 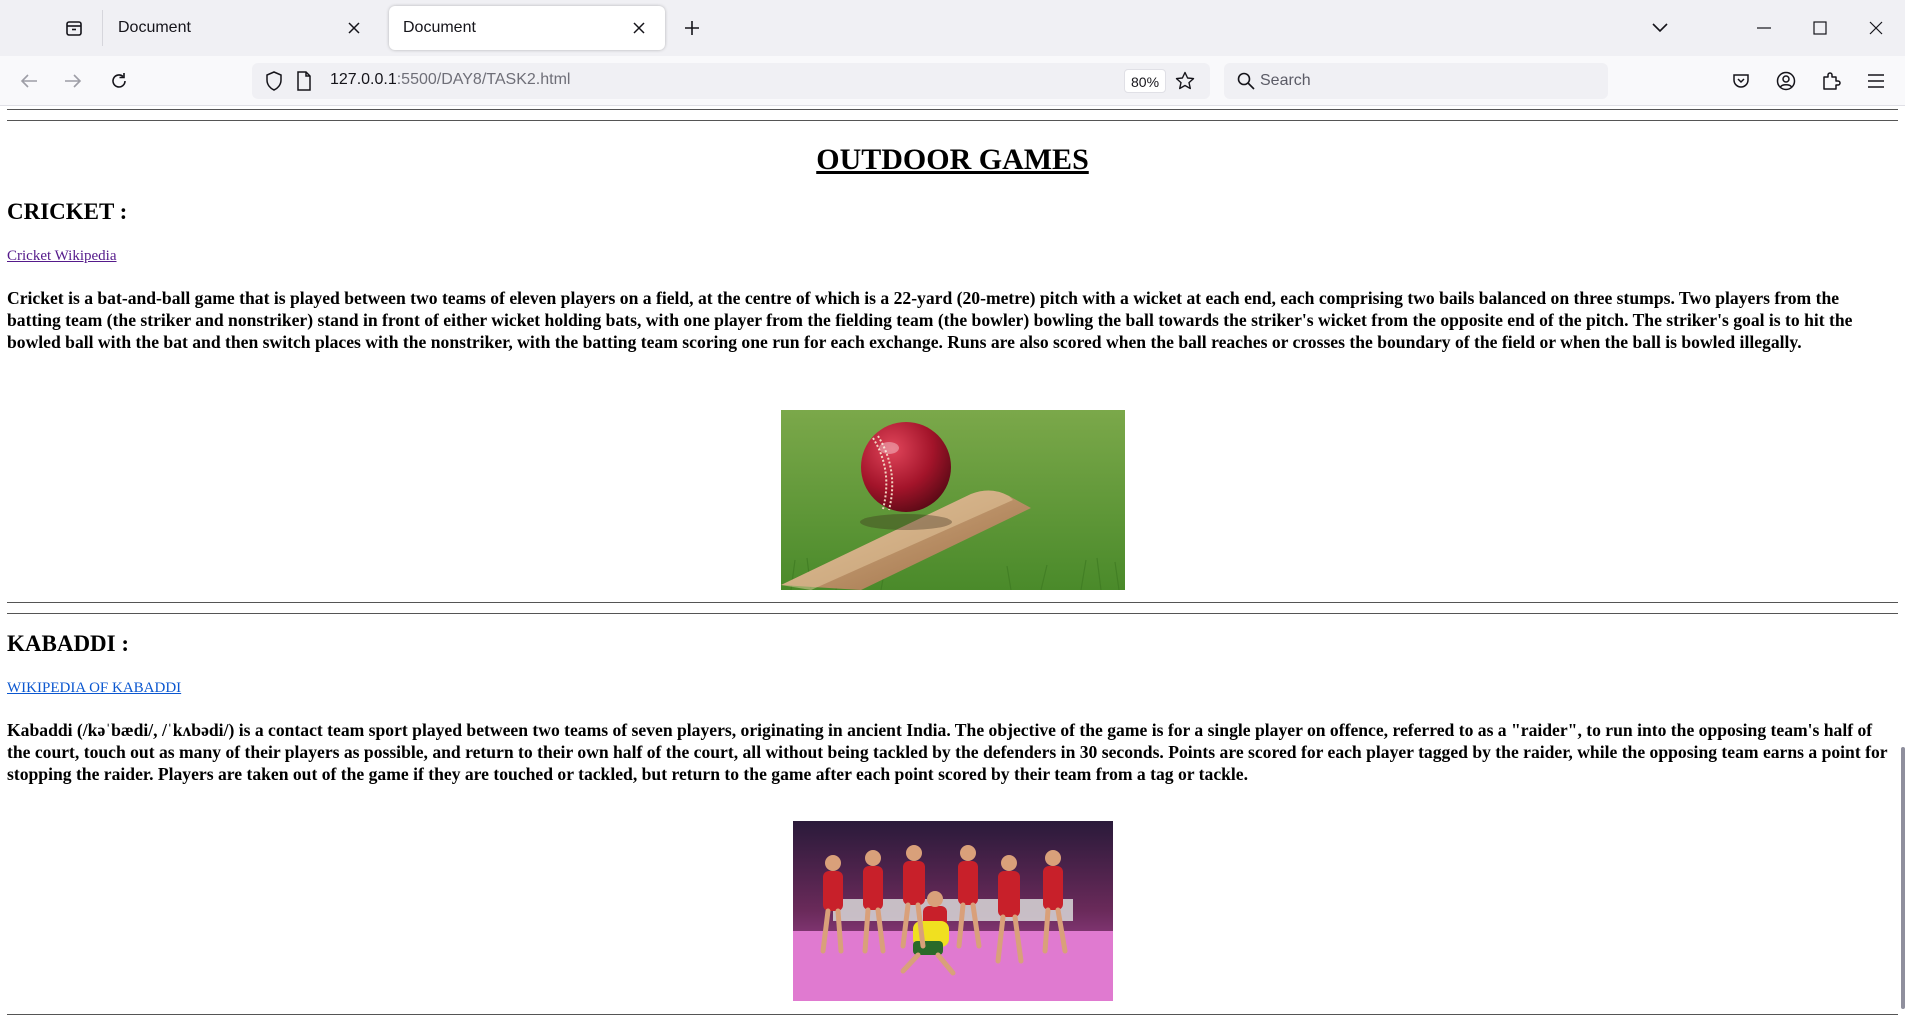 I want to click on page-title: OUTDOOR GAMES, so click(x=952, y=159).